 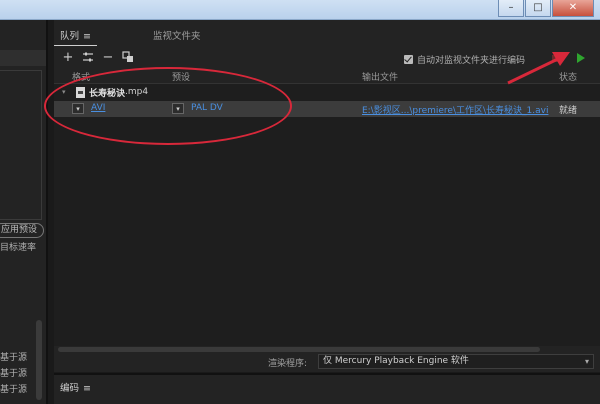 What do you see at coordinates (300, 10) in the screenshot?
I see `window-titlebar: – □ ✕` at bounding box center [300, 10].